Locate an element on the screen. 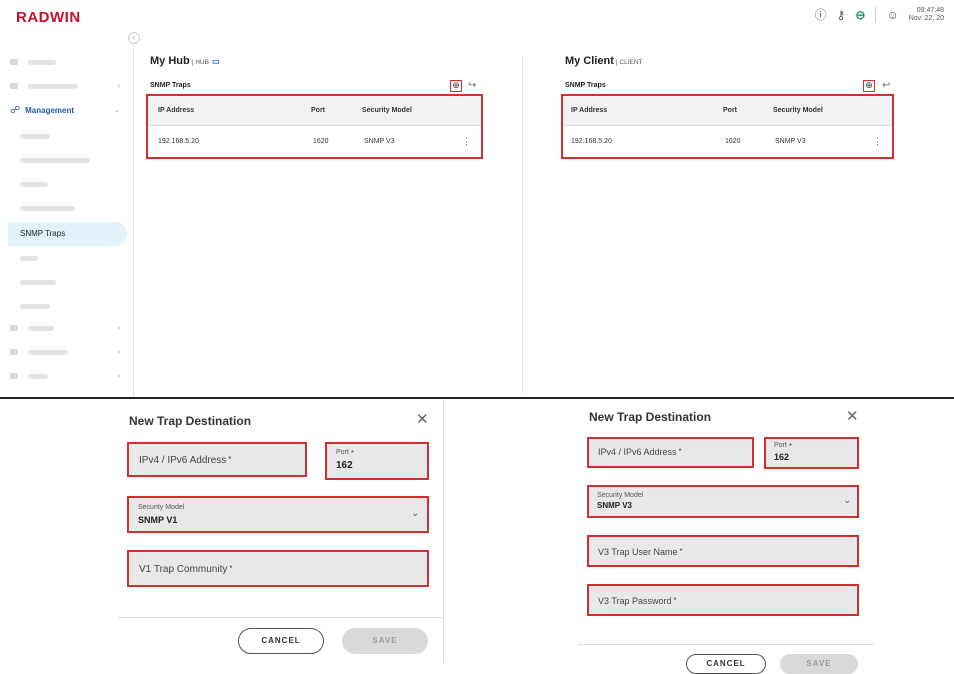 This screenshot has height=674, width=954. address-label-text: IPv4 / IPv6 Address is located at coordinates (637, 452).